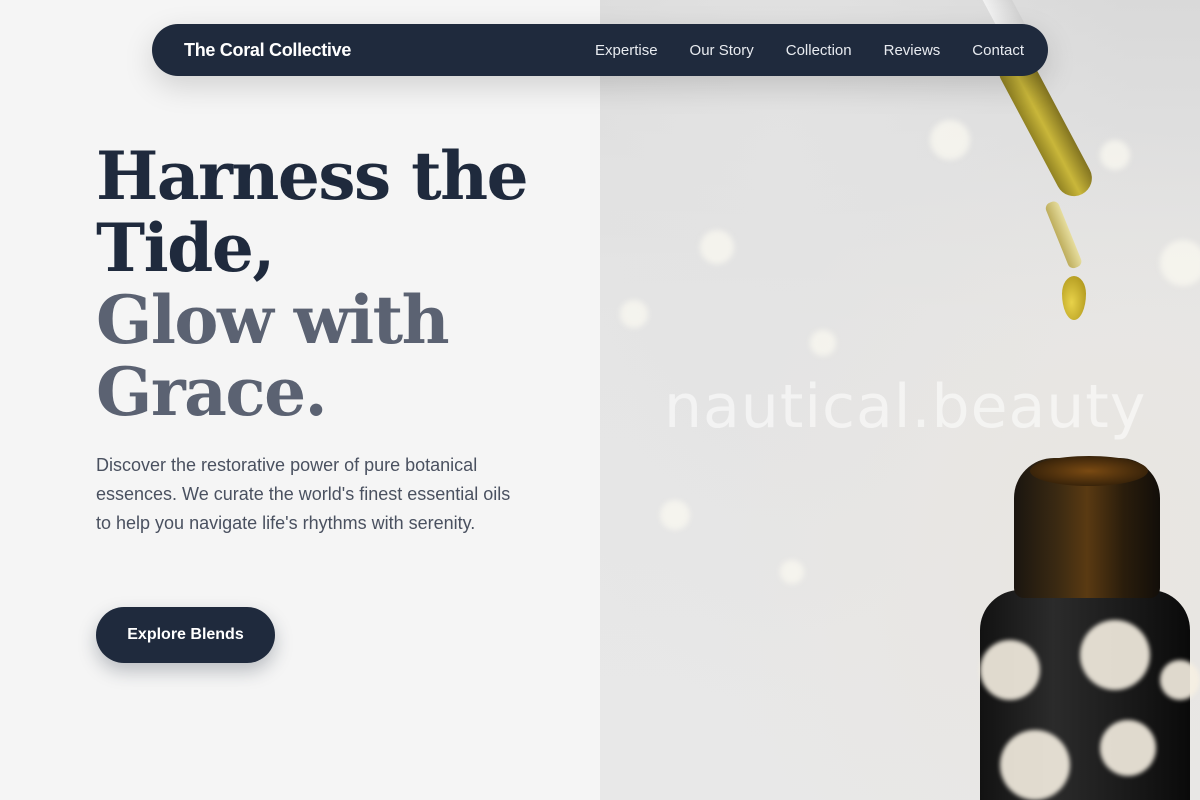 This screenshot has height=800, width=1200. Describe the element at coordinates (273, 320) in the screenshot. I see `headline-line-3: Glow with` at that location.